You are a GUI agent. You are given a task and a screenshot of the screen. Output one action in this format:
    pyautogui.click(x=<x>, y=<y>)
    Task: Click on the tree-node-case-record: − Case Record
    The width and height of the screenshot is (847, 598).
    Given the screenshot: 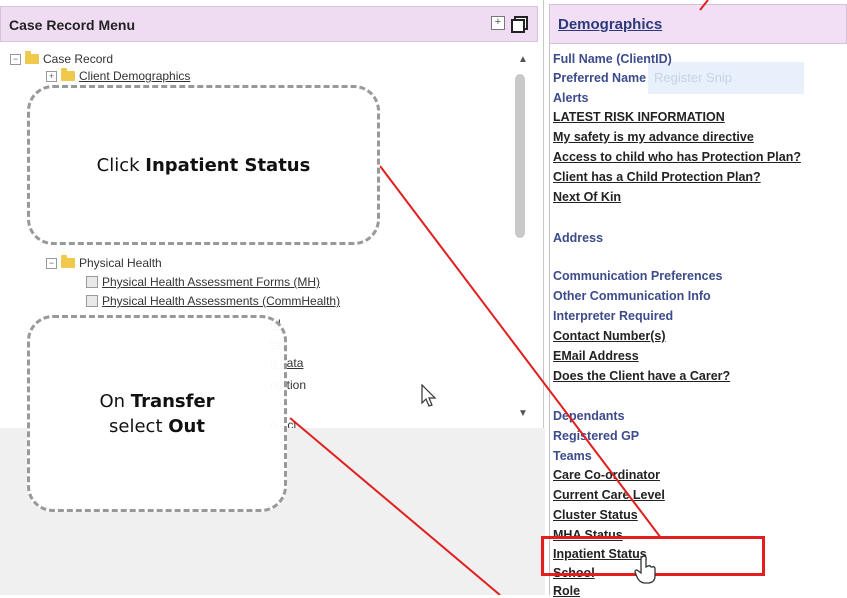 What is the action you would take?
    pyautogui.click(x=62, y=58)
    